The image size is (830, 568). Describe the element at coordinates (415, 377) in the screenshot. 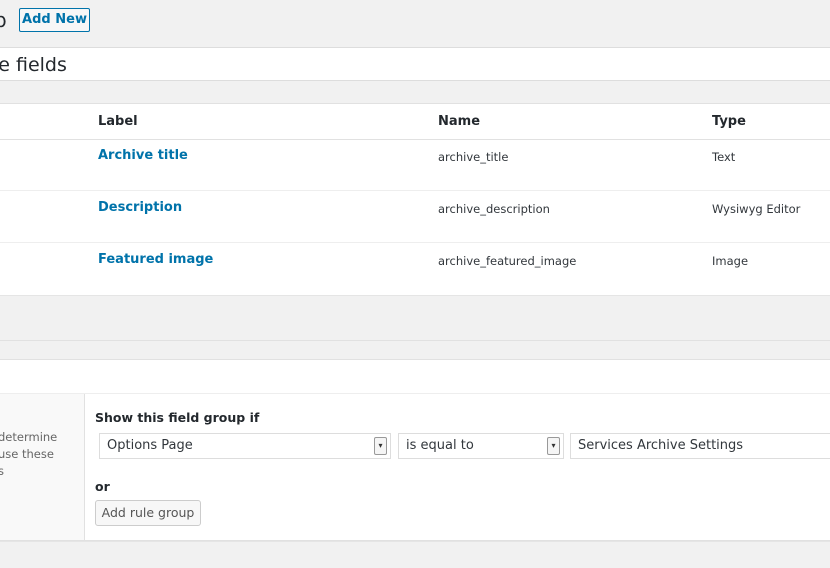

I see `location-header` at that location.